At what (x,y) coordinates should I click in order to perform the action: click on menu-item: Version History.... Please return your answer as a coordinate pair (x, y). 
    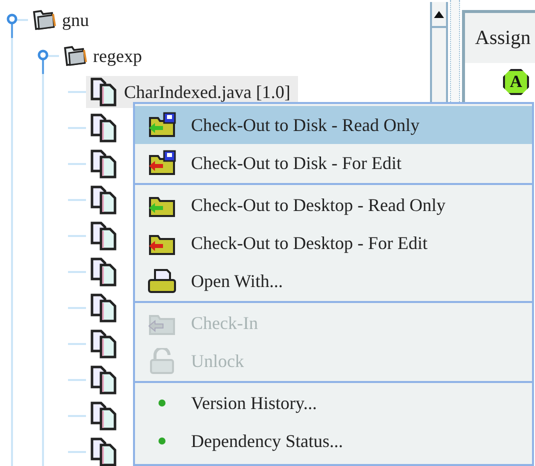
    Looking at the image, I should click on (333, 403).